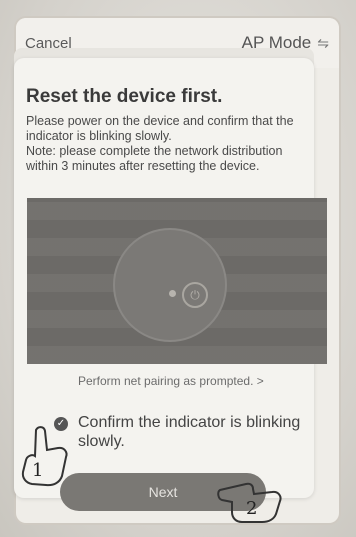 This screenshot has height=537, width=356. What do you see at coordinates (44, 456) in the screenshot?
I see `pointing-hand-1-icon: 1` at bounding box center [44, 456].